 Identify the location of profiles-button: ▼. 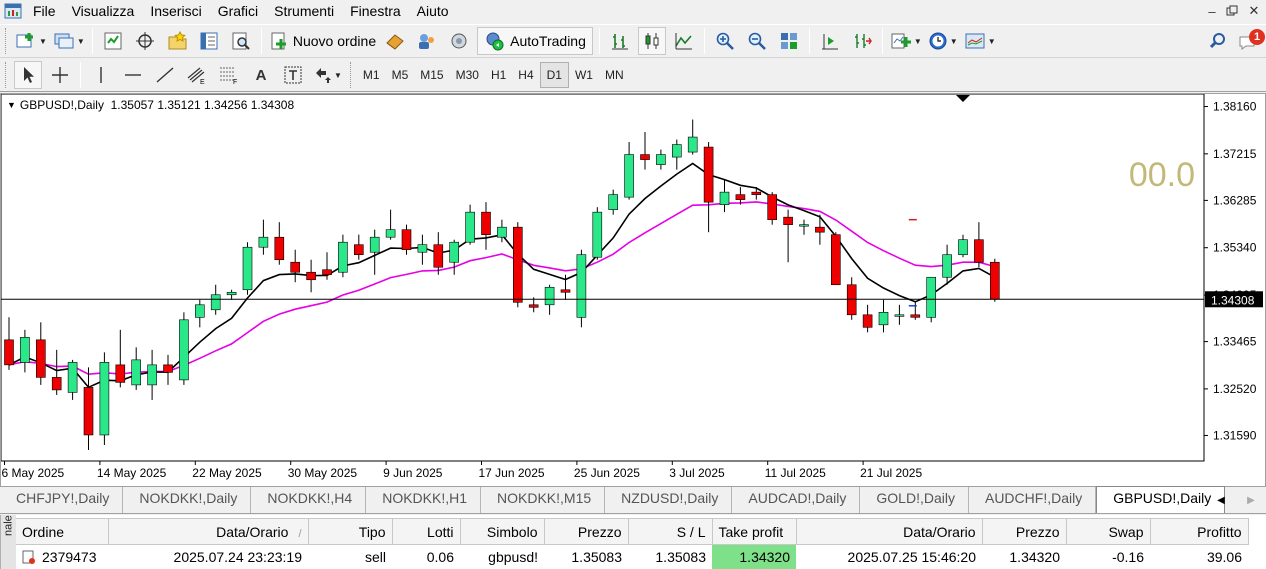
(69, 41).